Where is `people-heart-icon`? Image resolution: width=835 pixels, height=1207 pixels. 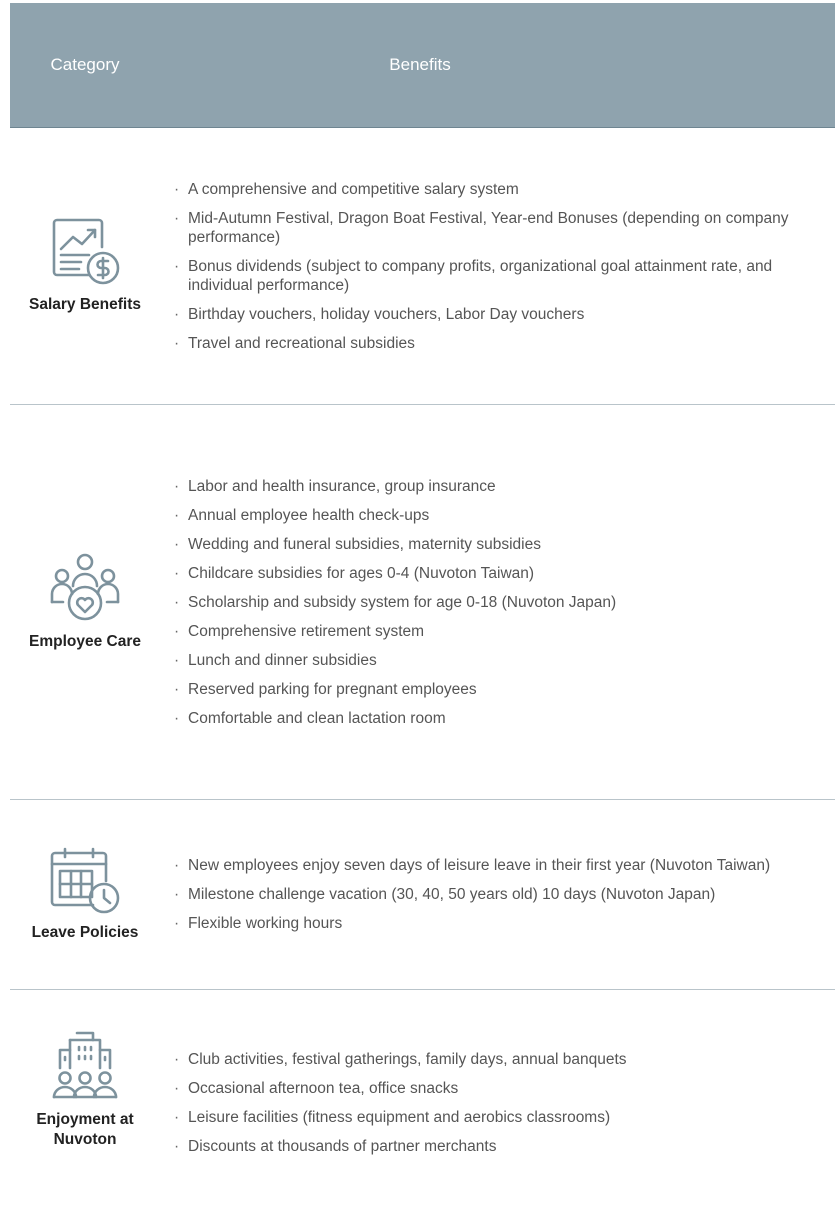
people-heart-icon is located at coordinates (85, 588).